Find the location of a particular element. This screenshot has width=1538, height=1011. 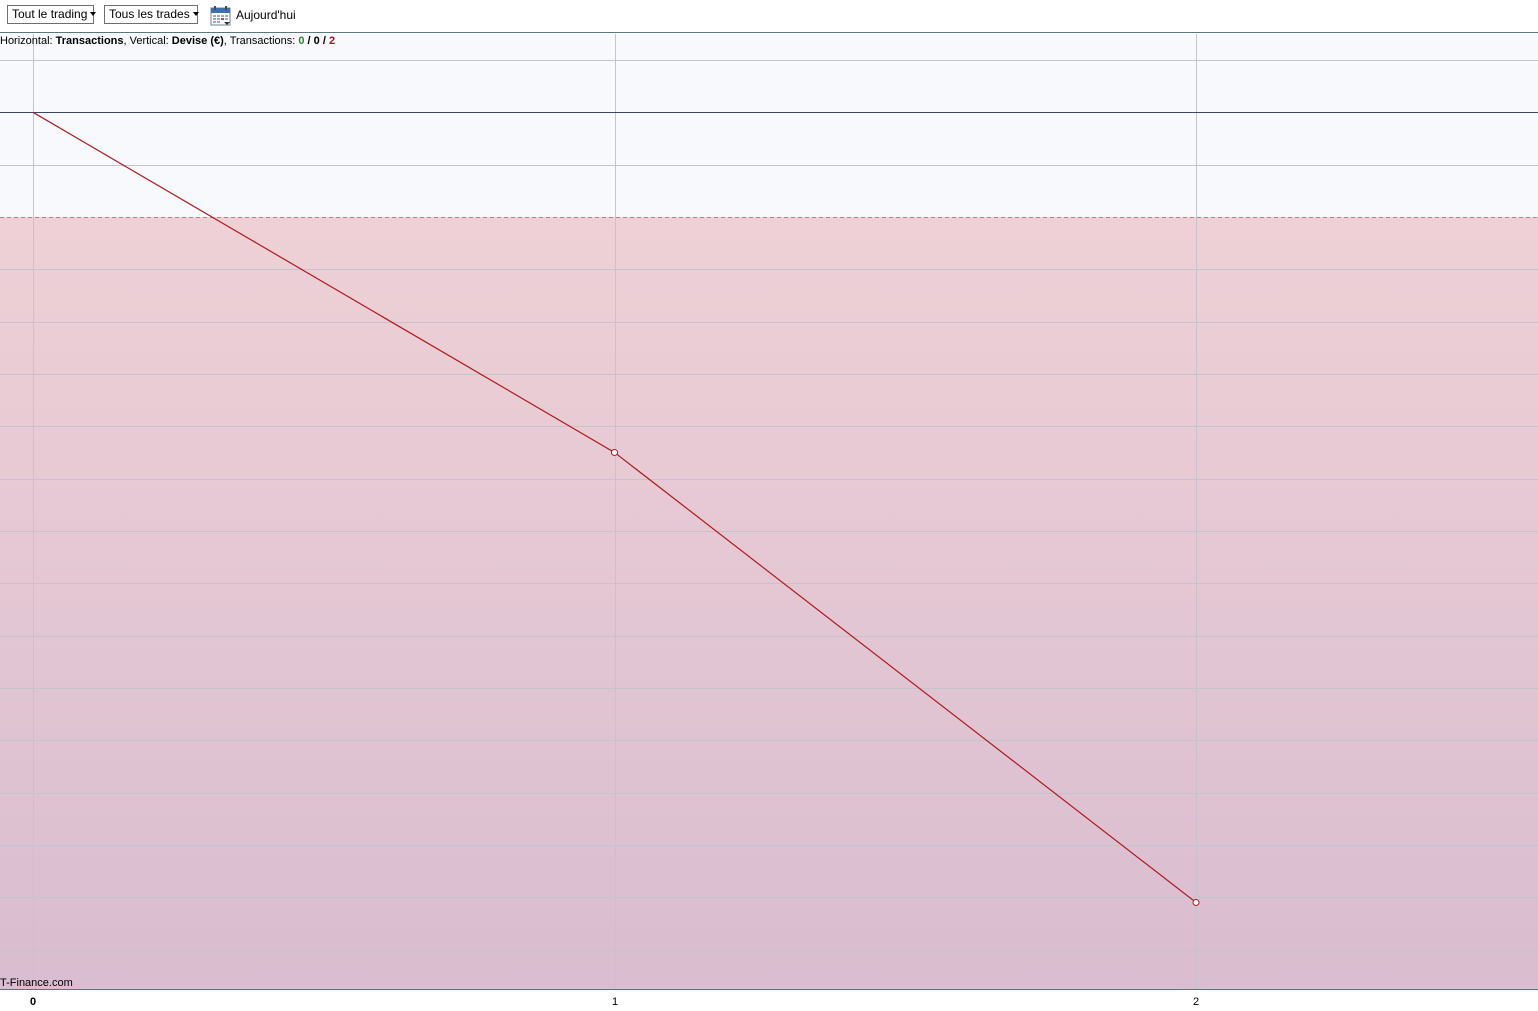

x-tick-label: 2 is located at coordinates (1196, 1002).